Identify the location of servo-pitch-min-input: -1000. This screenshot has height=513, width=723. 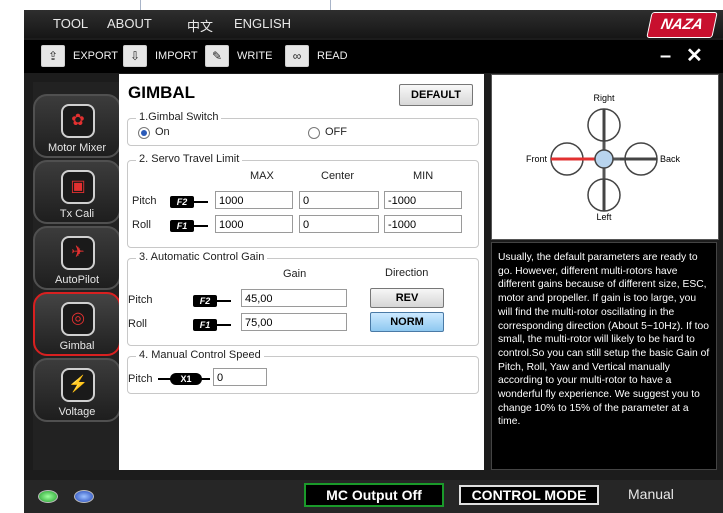
(423, 200).